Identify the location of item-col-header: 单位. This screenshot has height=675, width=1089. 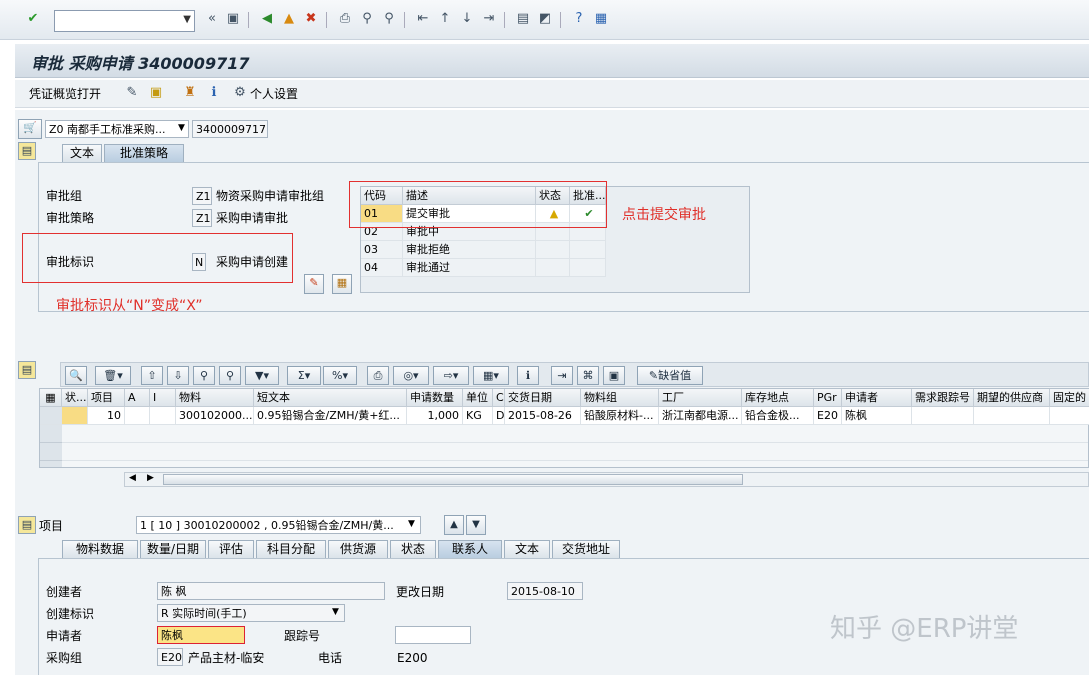
(478, 398).